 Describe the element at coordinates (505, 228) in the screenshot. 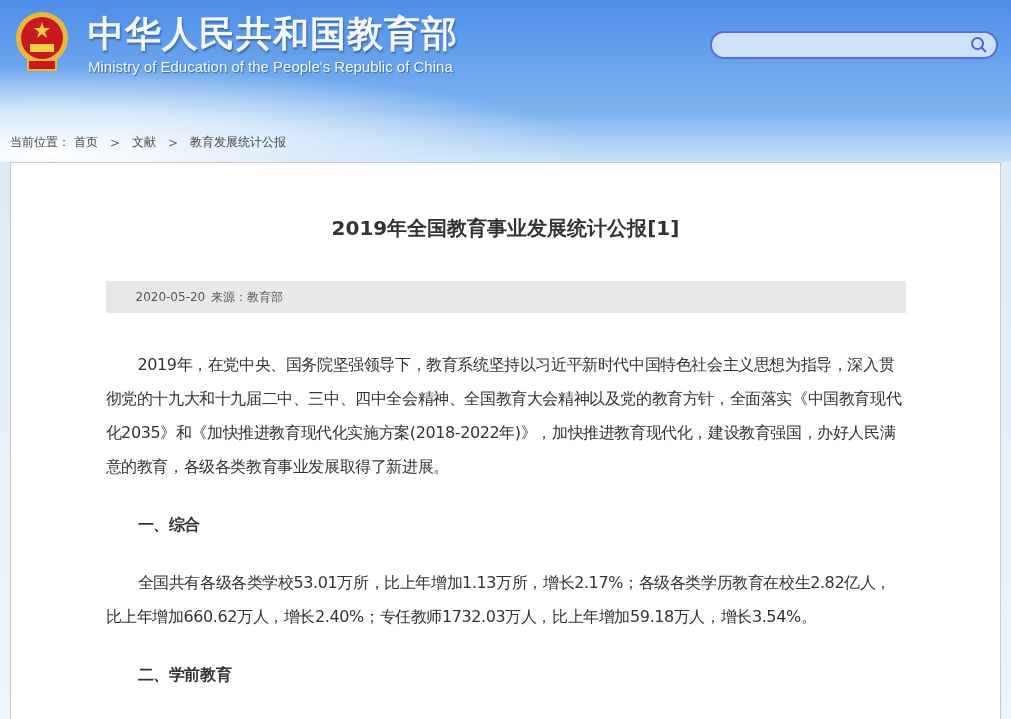

I see `article-title: 2019年全国教育事业发展统计公报[1]` at that location.